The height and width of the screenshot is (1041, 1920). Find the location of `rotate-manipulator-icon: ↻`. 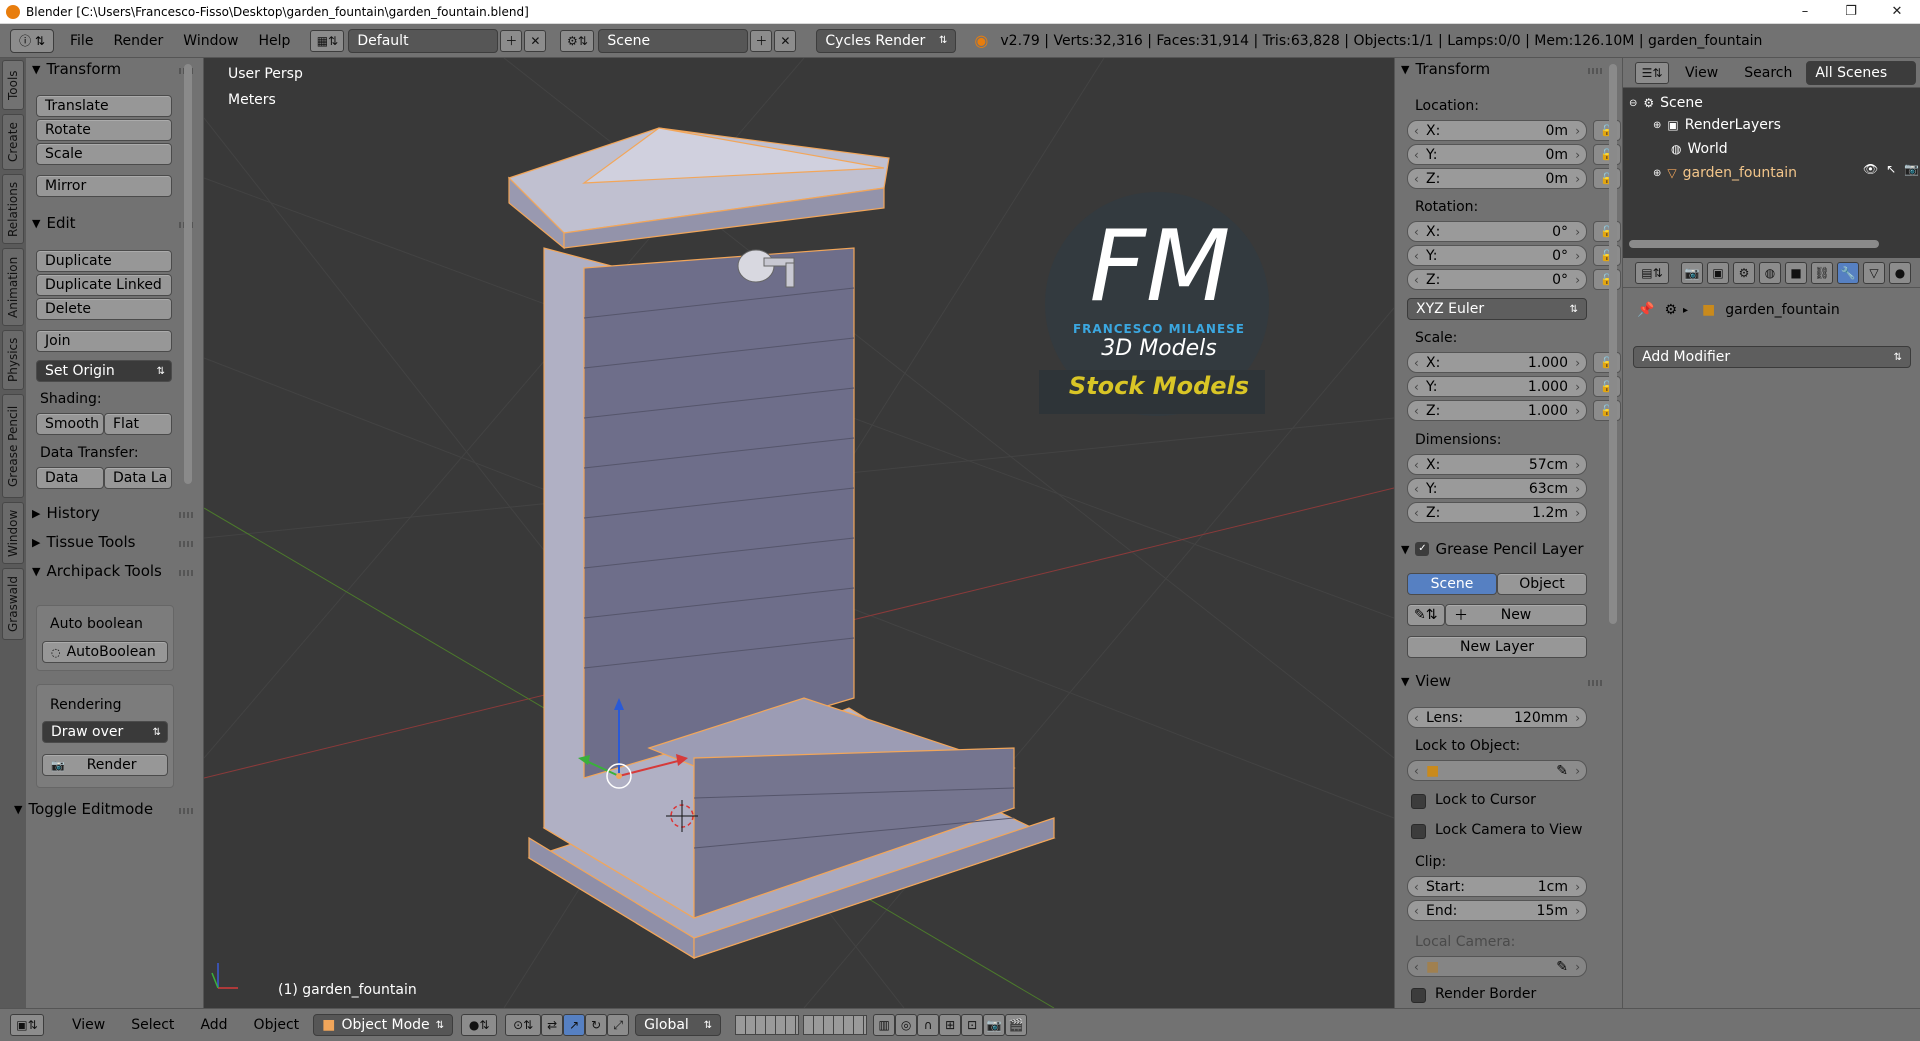

rotate-manipulator-icon: ↻ is located at coordinates (596, 1025).